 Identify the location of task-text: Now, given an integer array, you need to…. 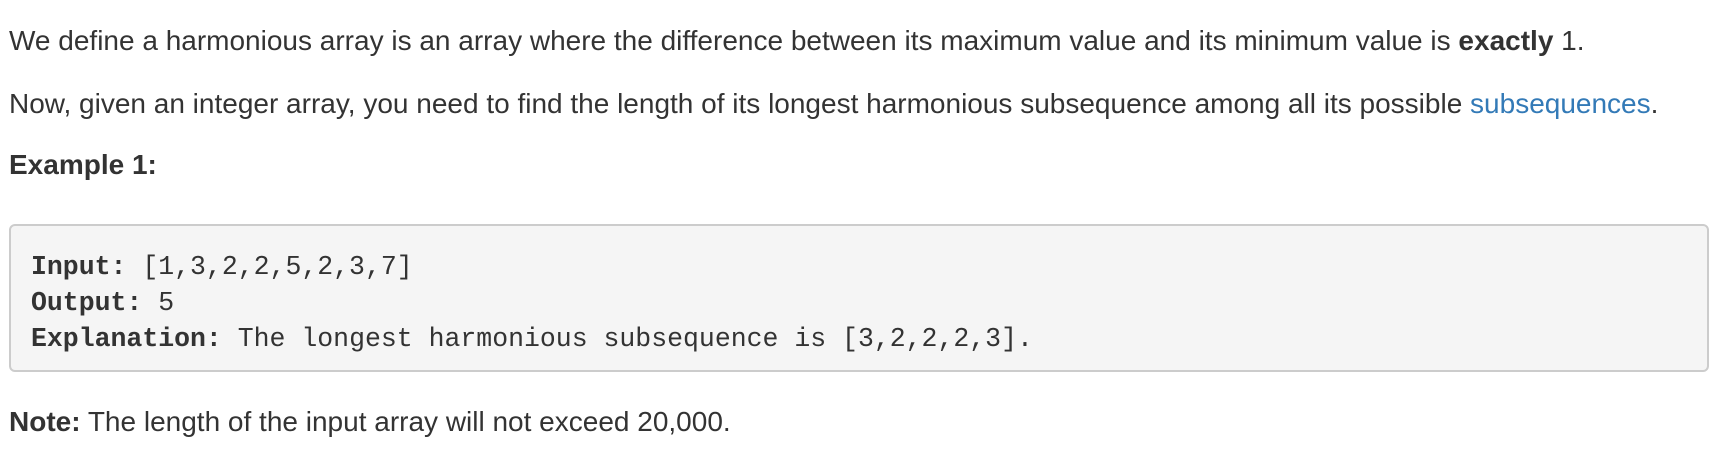
(740, 103).